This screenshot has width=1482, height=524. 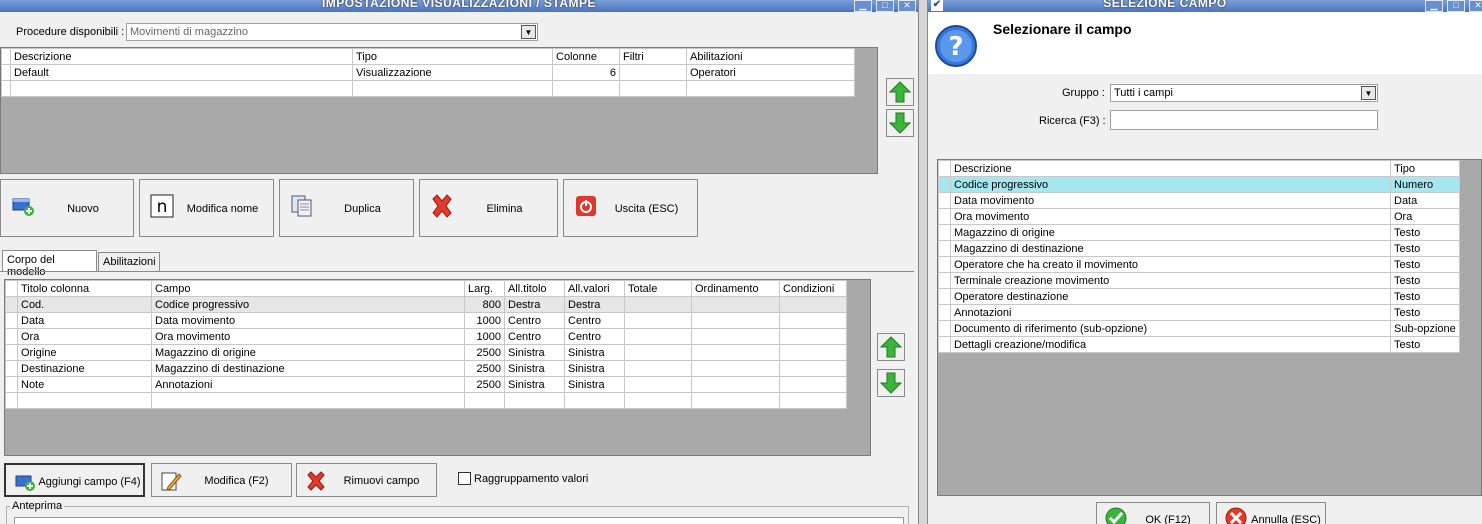 What do you see at coordinates (770, 56) in the screenshot?
I see `column-header: Abilitazioni` at bounding box center [770, 56].